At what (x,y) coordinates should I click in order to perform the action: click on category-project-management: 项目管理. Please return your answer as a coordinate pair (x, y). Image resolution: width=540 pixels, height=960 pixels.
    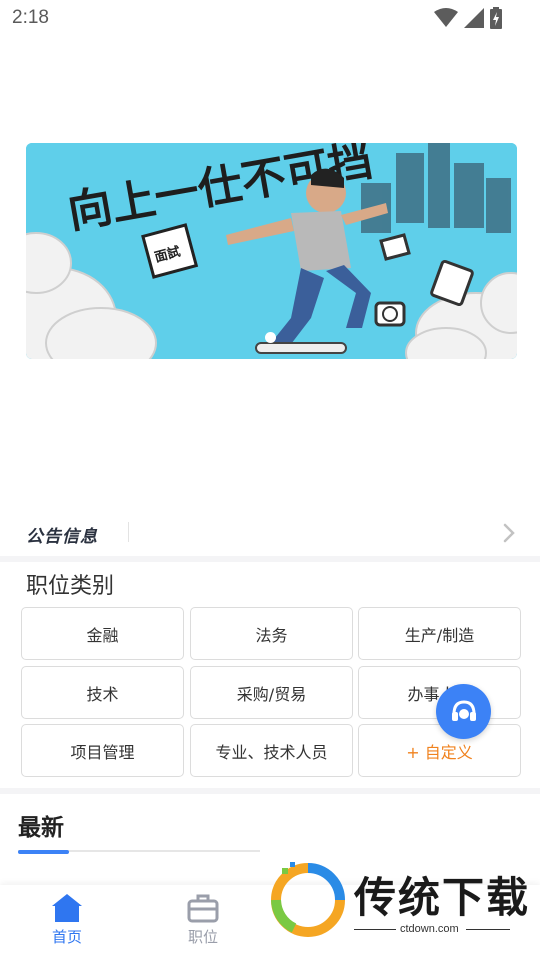
    Looking at the image, I should click on (102, 750).